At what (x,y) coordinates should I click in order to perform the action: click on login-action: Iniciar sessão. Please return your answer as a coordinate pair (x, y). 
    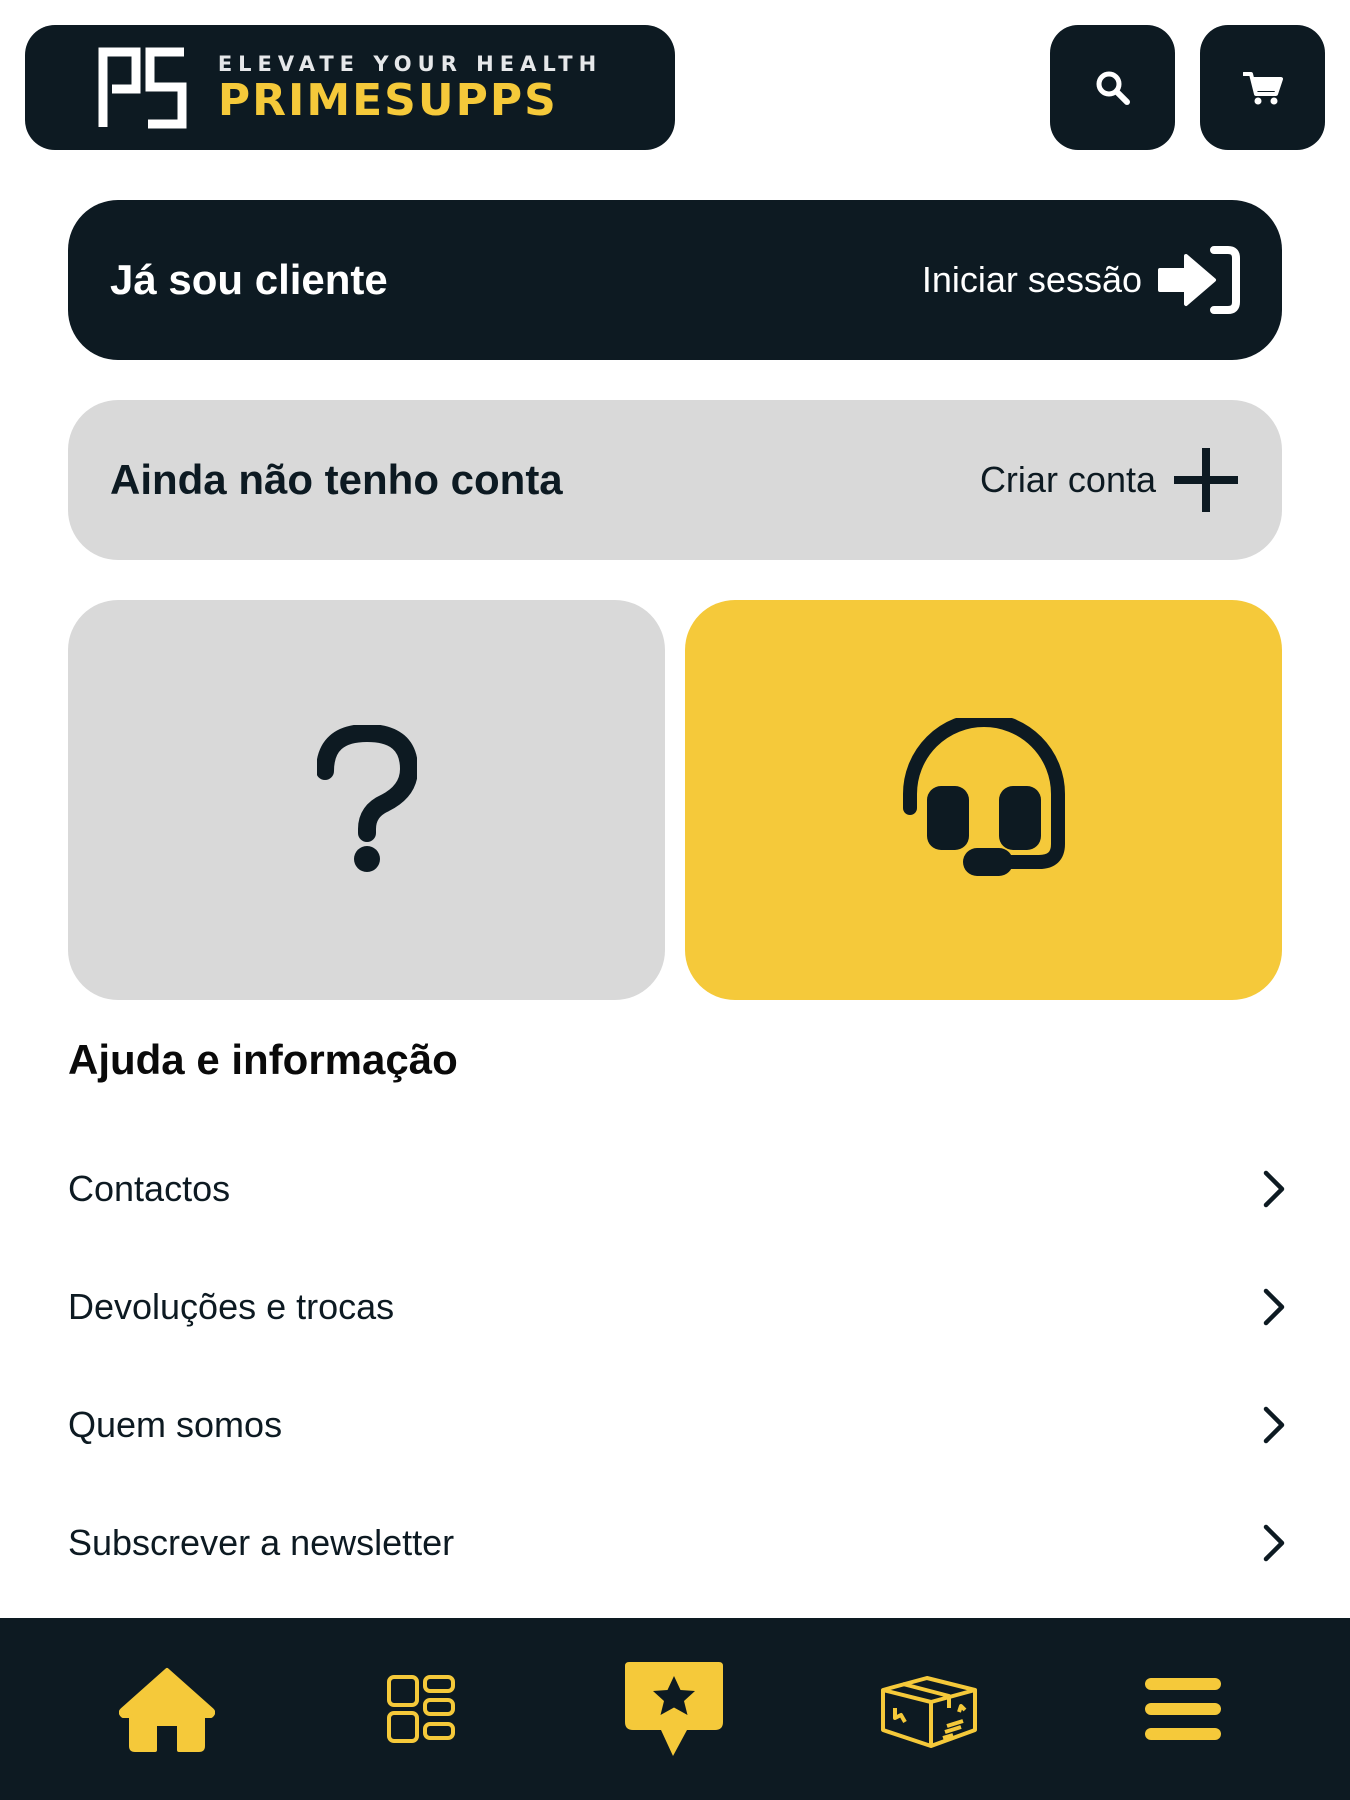
    Looking at the image, I should click on (1081, 280).